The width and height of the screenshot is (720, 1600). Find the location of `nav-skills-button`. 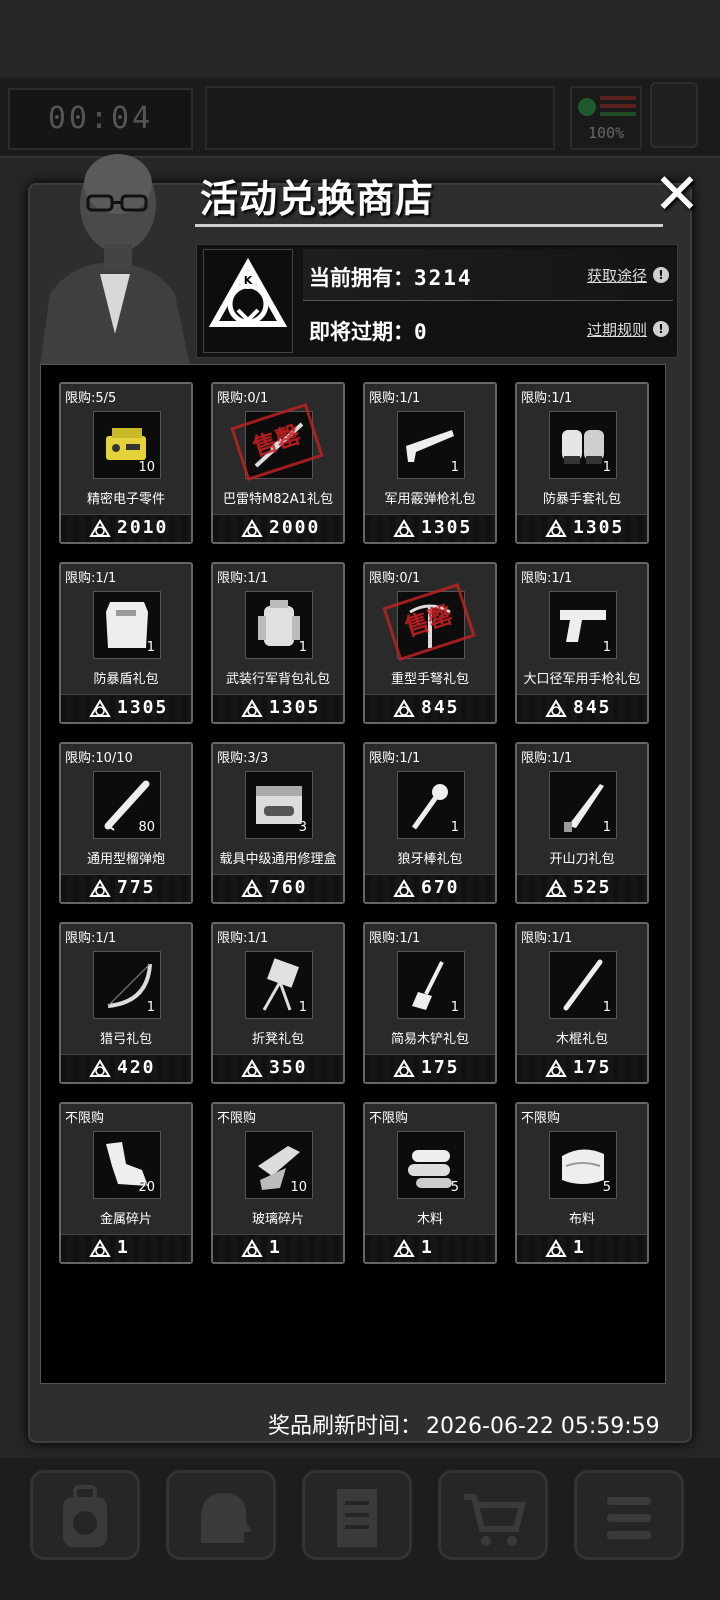

nav-skills-button is located at coordinates (221, 1515).